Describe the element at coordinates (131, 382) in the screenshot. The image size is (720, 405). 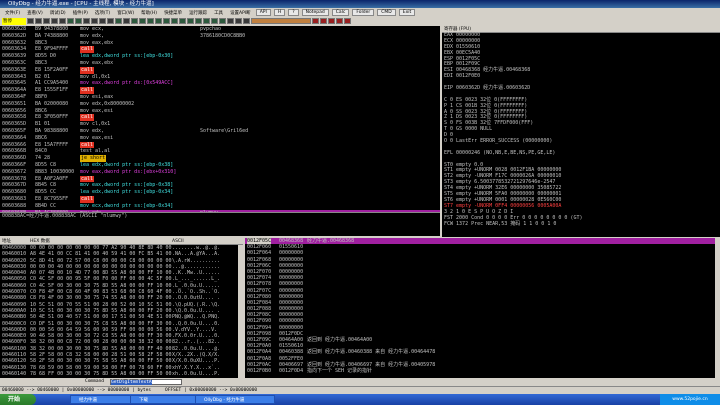
I see `command-value: GetDlgItemTextA` at that location.